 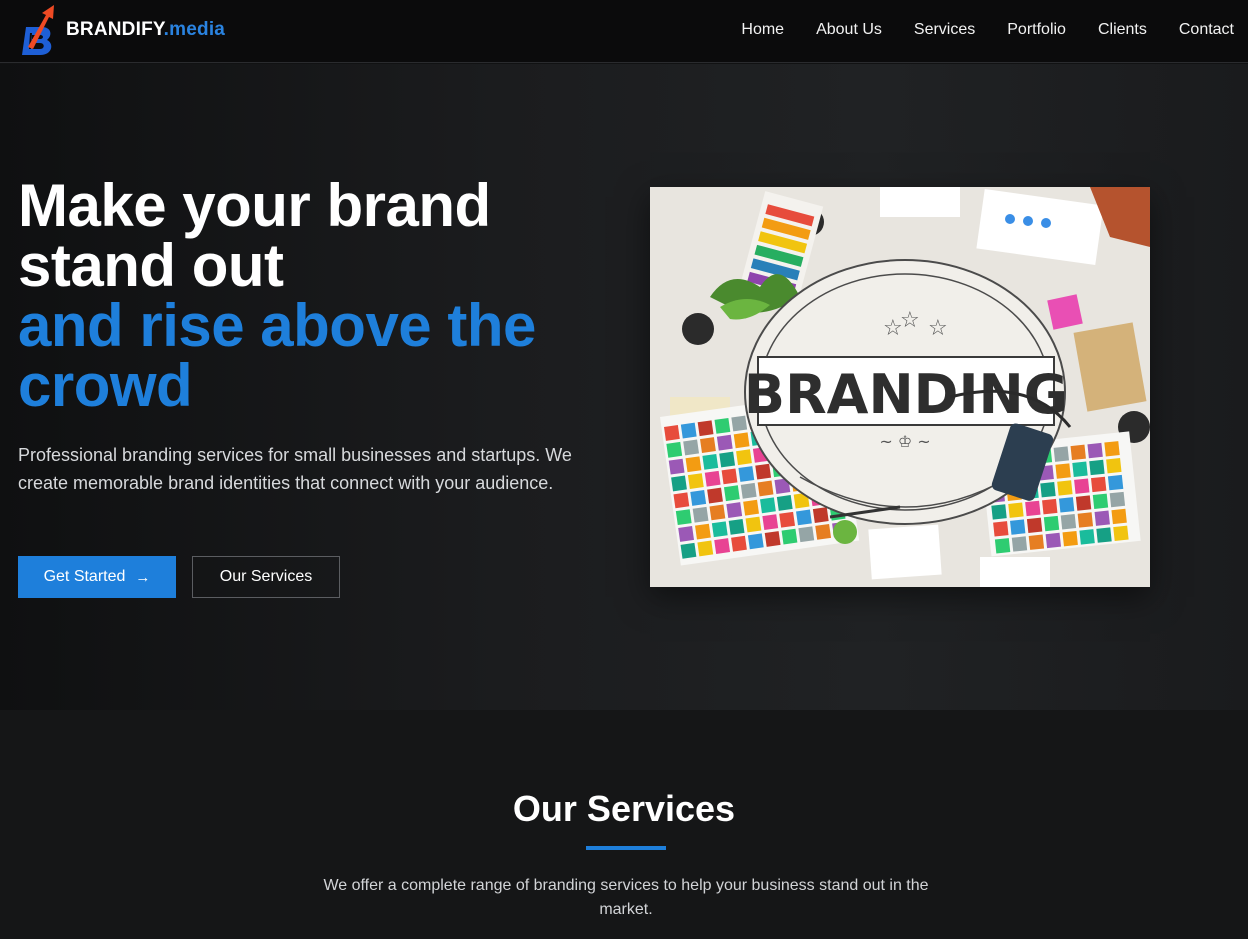 I want to click on hero-title-line-2: stand out, so click(x=151, y=265).